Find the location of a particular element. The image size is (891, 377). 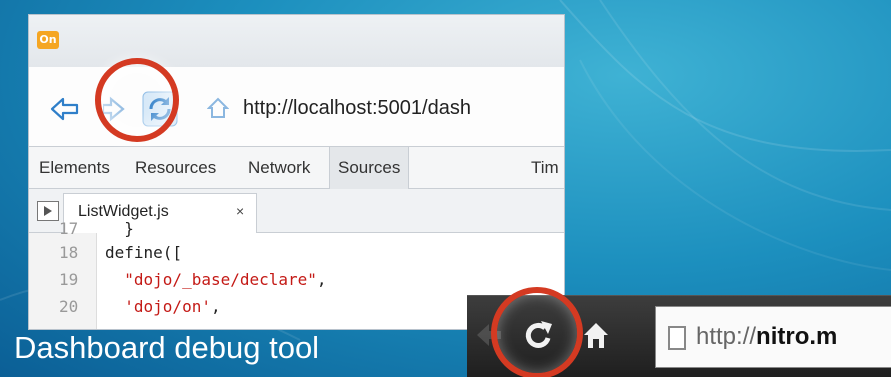

caption-label: Dashboard debug tool is located at coordinates (167, 347).